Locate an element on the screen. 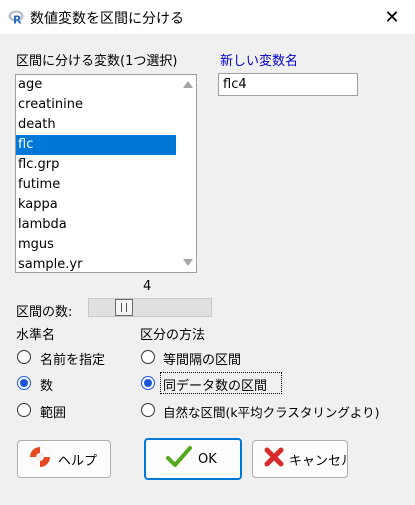  list-item: futime is located at coordinates (96, 185).